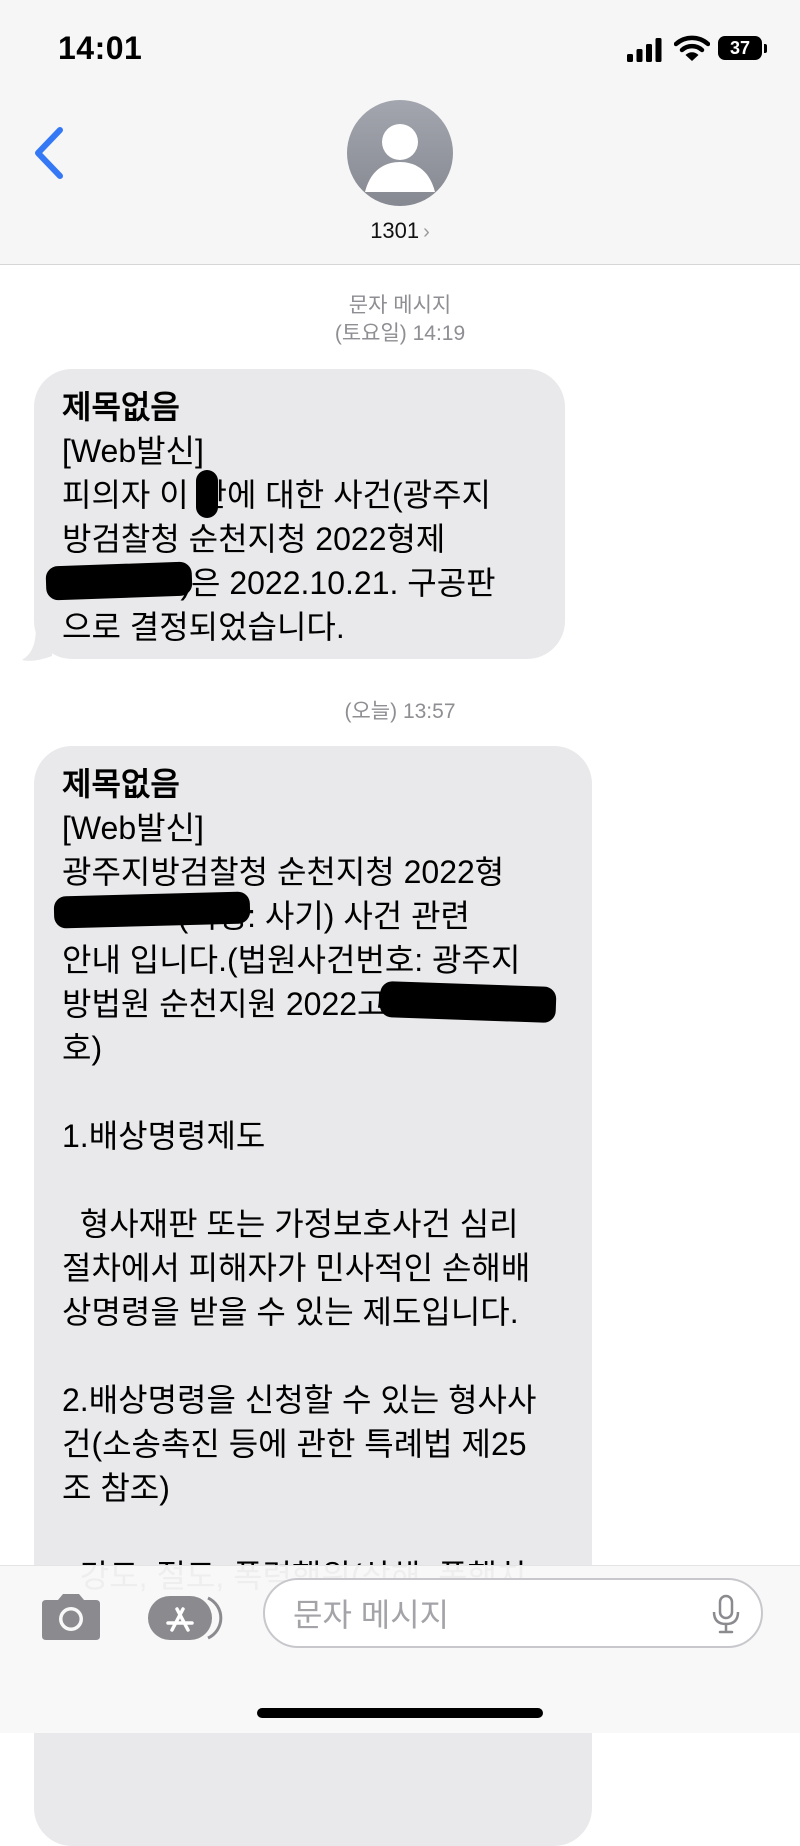 This screenshot has height=1846, width=800. What do you see at coordinates (37, 643) in the screenshot?
I see `bubble-tail` at bounding box center [37, 643].